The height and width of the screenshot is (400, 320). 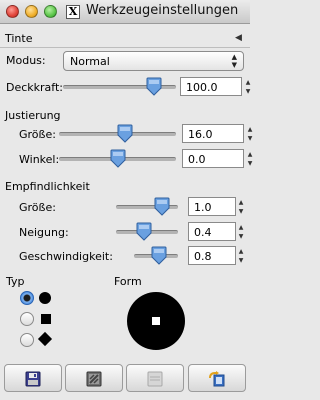 I want to click on opacity-slider, so click(x=119, y=87).